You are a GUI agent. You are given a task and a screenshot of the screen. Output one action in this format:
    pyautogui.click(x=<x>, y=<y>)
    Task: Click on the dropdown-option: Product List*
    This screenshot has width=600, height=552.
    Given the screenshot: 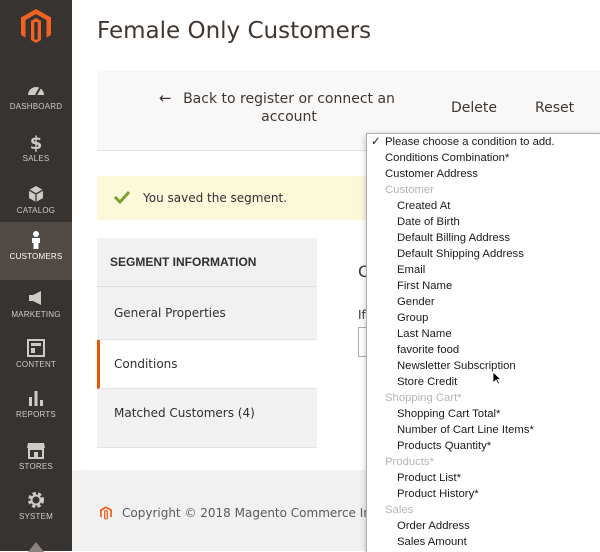 What is the action you would take?
    pyautogui.click(x=483, y=478)
    